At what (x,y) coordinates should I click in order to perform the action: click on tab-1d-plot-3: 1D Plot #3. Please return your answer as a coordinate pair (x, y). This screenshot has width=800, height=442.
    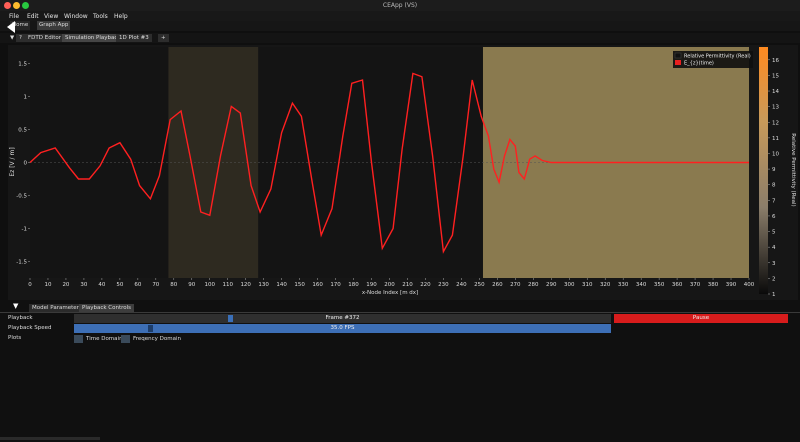
    Looking at the image, I should click on (134, 38).